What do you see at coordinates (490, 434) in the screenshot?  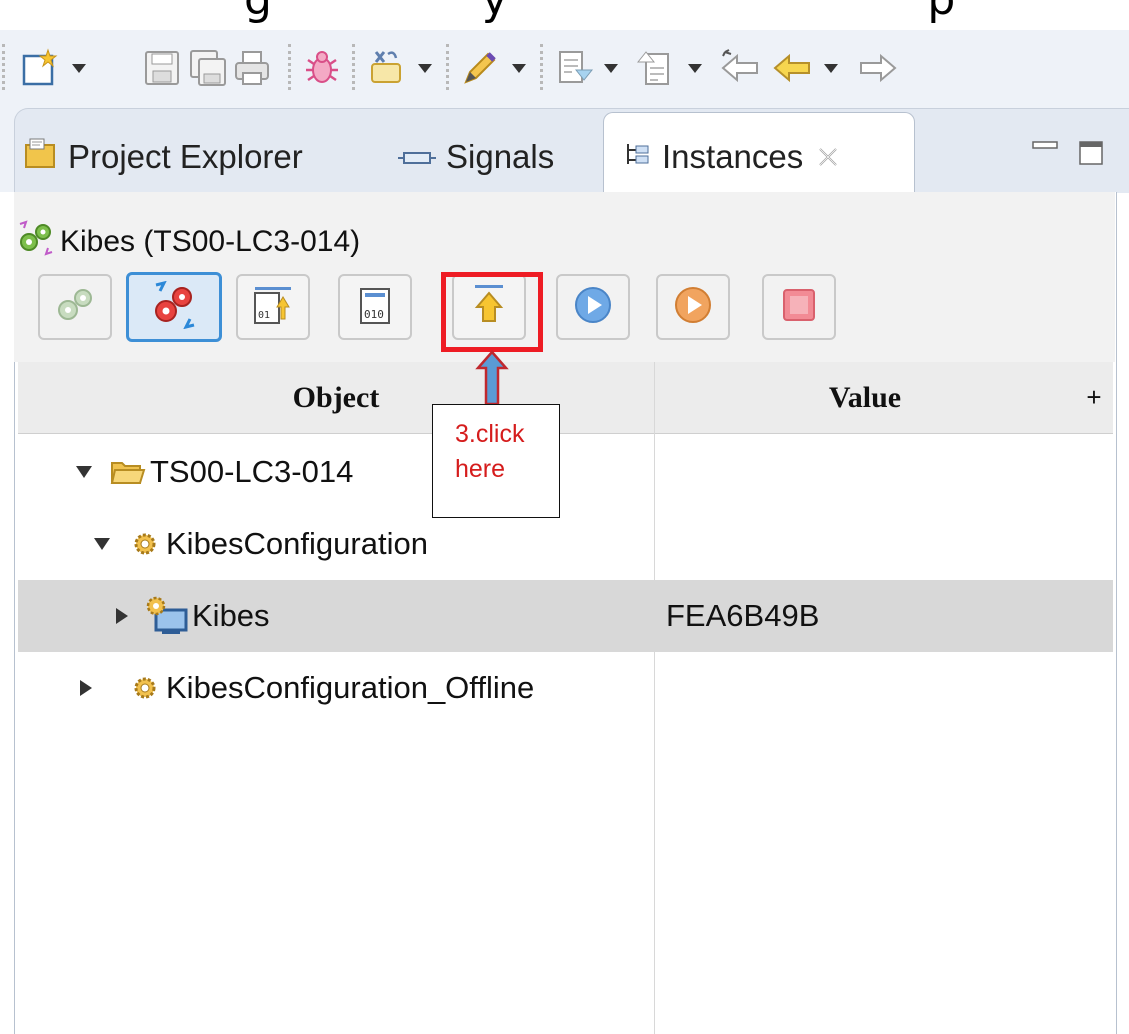 I see `annotation-line-1: 3.click` at bounding box center [490, 434].